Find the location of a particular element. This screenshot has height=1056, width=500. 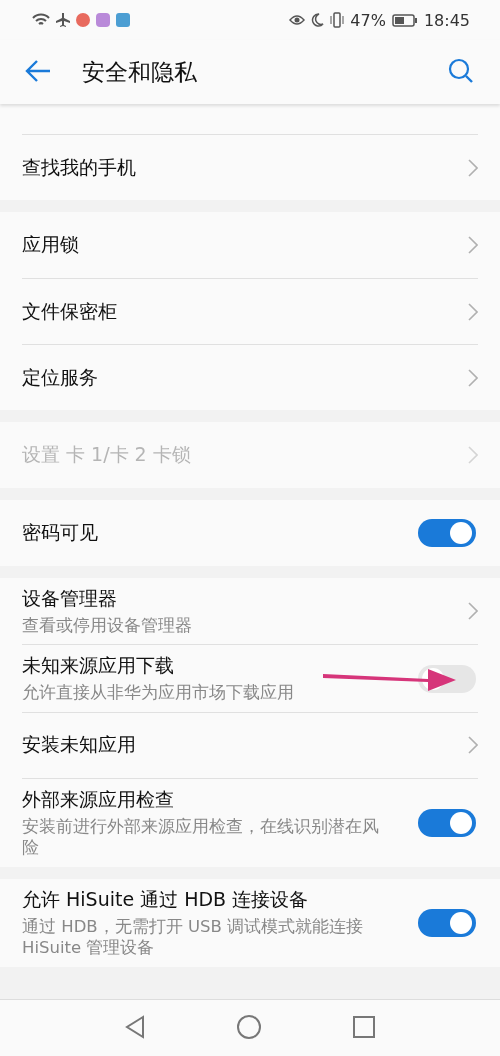

setting-title: 安装未知应用 is located at coordinates (79, 745).